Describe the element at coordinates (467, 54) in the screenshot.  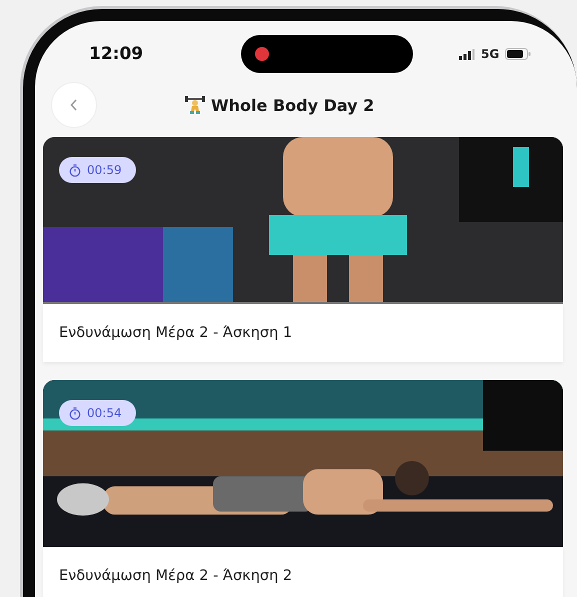
I see `signal-icon` at that location.